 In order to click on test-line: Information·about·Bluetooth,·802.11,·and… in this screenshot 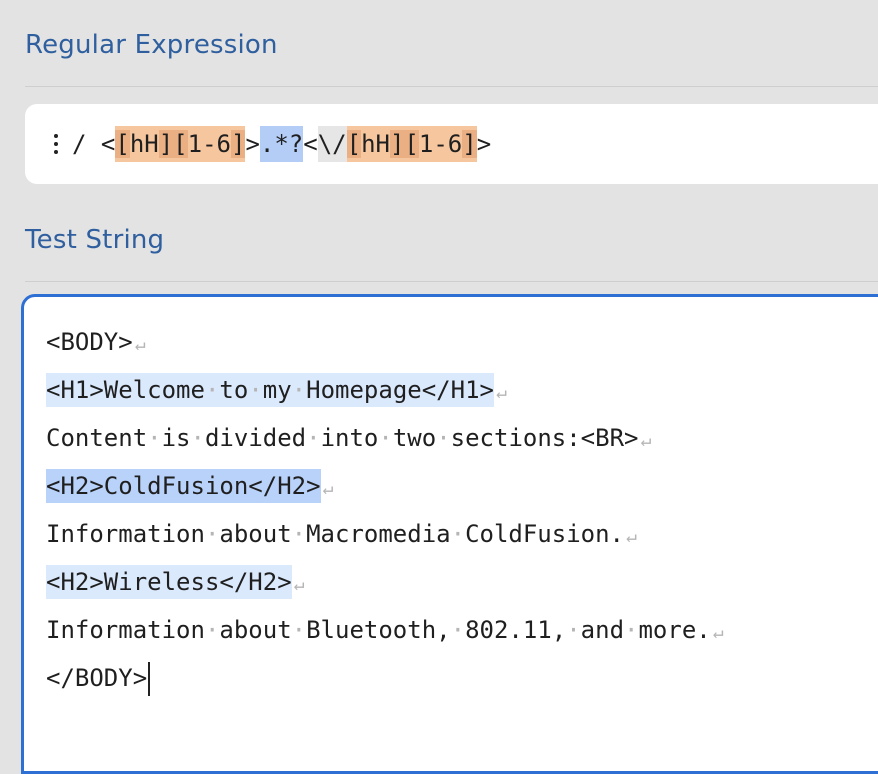, I will do `click(385, 630)`.